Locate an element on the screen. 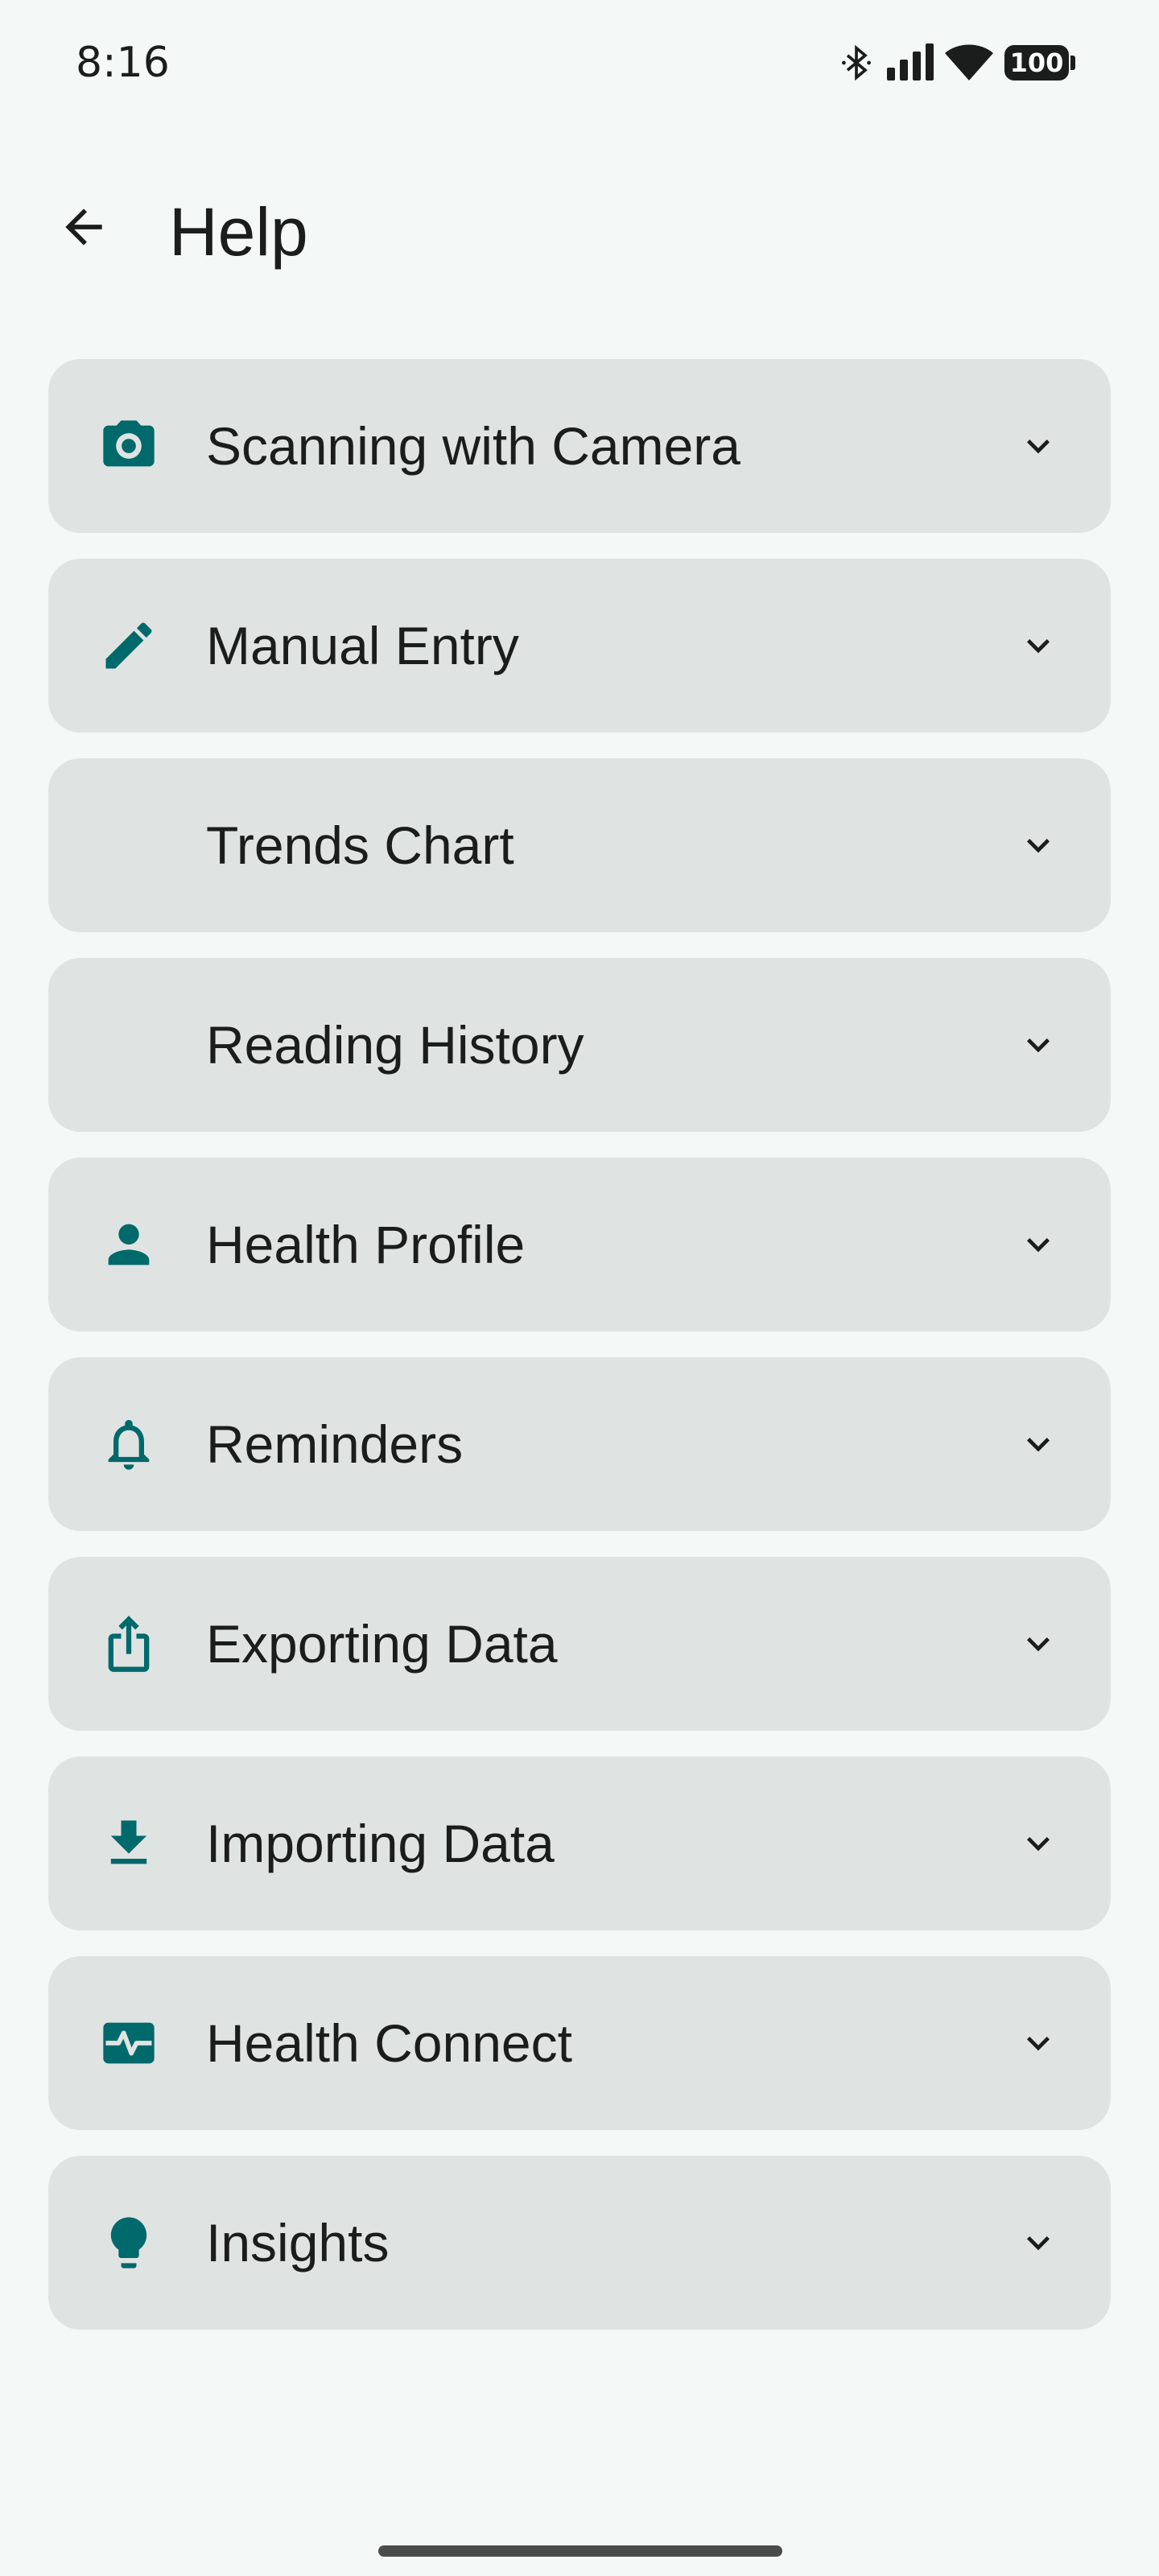 The height and width of the screenshot is (2576, 1159). help-topic-label: Exporting Data is located at coordinates (382, 1644).